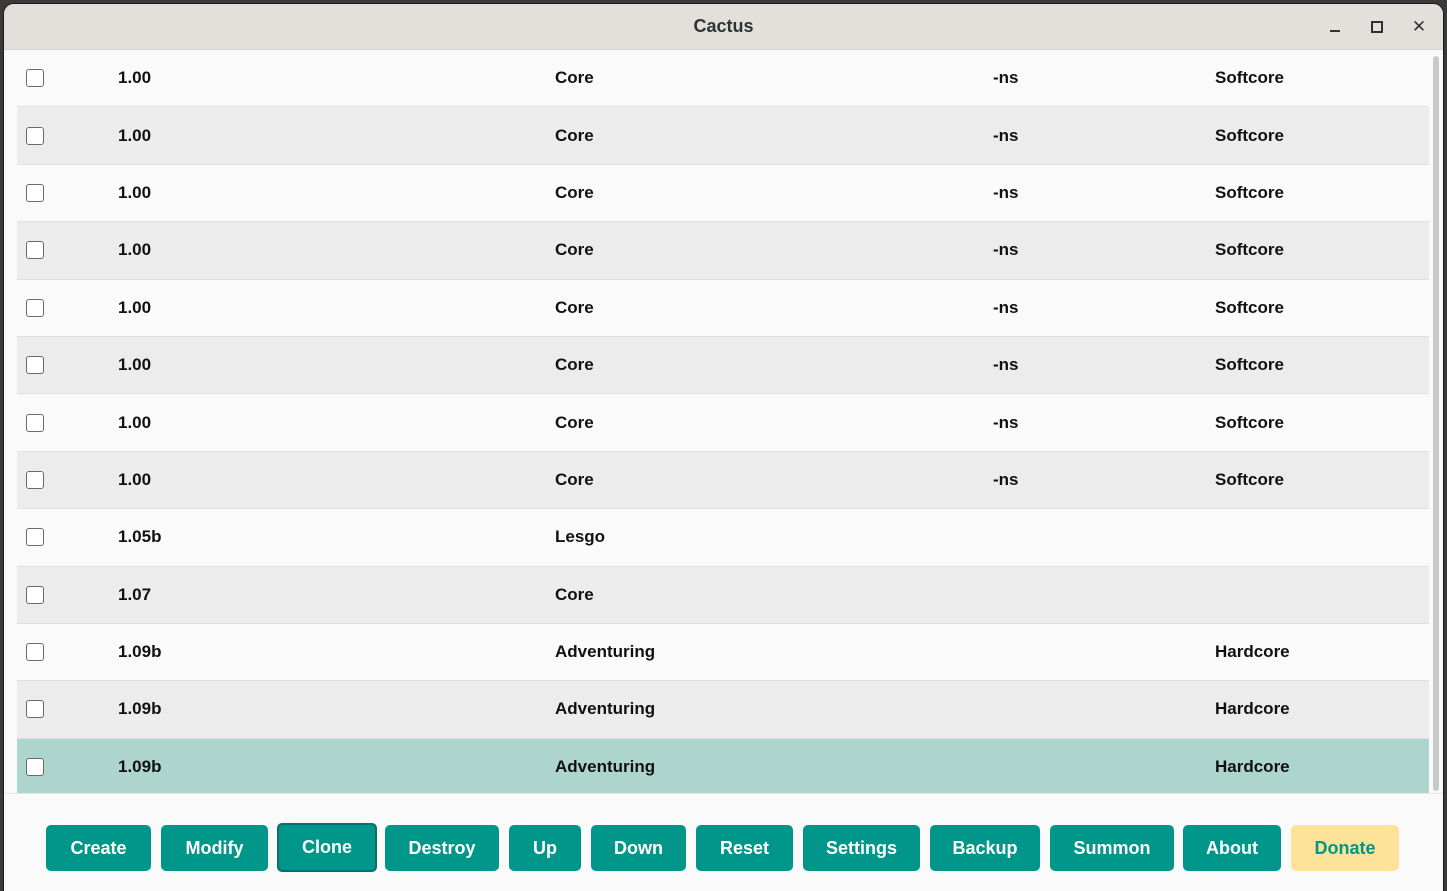 This screenshot has width=1447, height=891. Describe the element at coordinates (545, 848) in the screenshot. I see `up-button: Up` at that location.